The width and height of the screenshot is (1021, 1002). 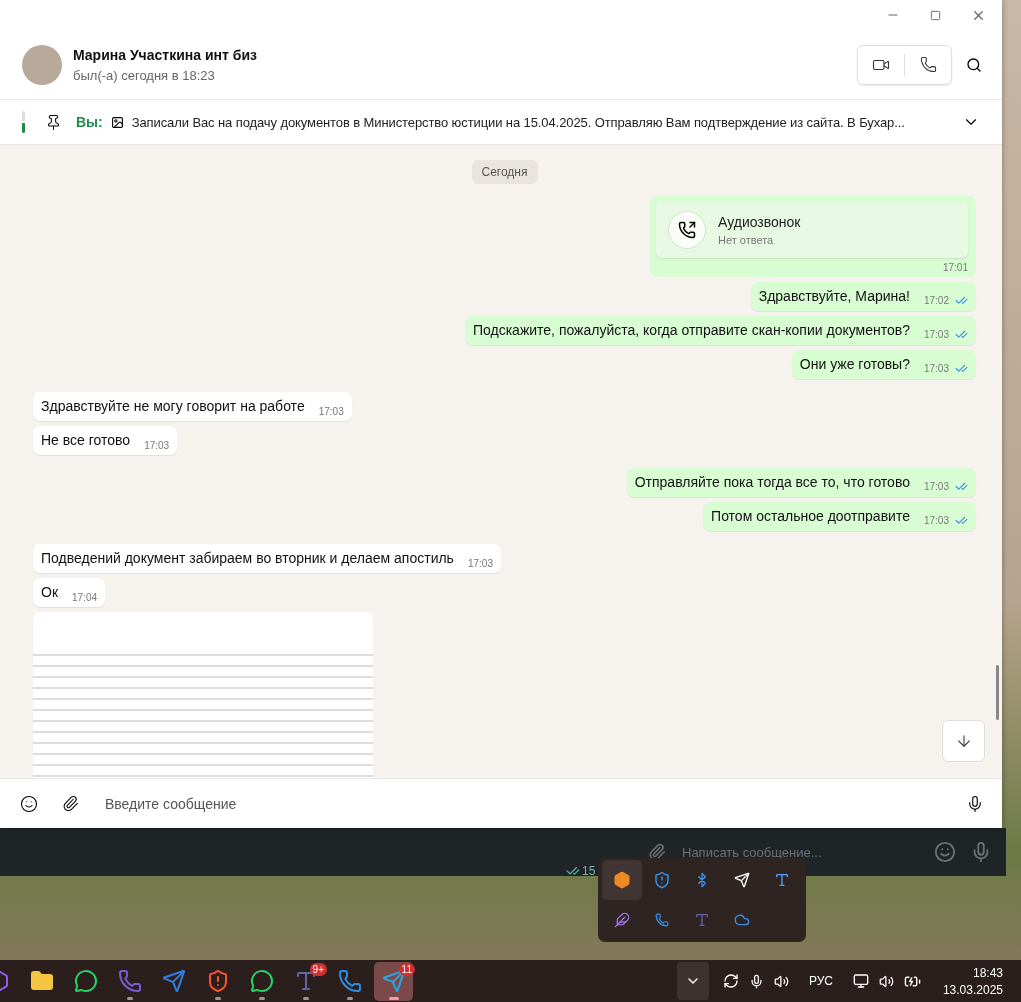 I want to click on emoji-icon, so click(x=29, y=803).